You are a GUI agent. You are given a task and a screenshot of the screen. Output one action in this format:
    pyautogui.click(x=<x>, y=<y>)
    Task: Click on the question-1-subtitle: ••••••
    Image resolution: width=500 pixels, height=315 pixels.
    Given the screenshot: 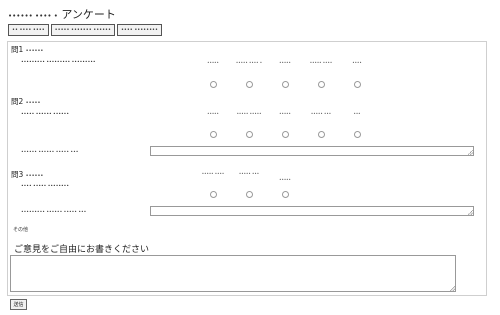 What is the action you would take?
    pyautogui.click(x=34, y=51)
    